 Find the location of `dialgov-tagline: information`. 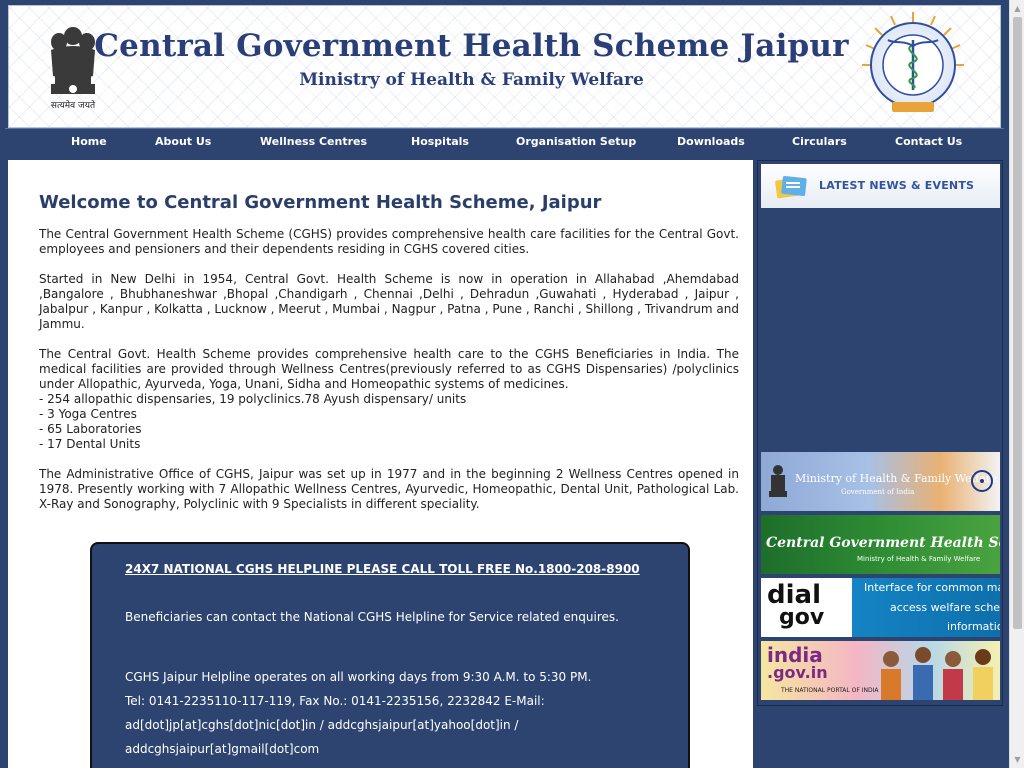

dialgov-tagline: information is located at coordinates (973, 626).